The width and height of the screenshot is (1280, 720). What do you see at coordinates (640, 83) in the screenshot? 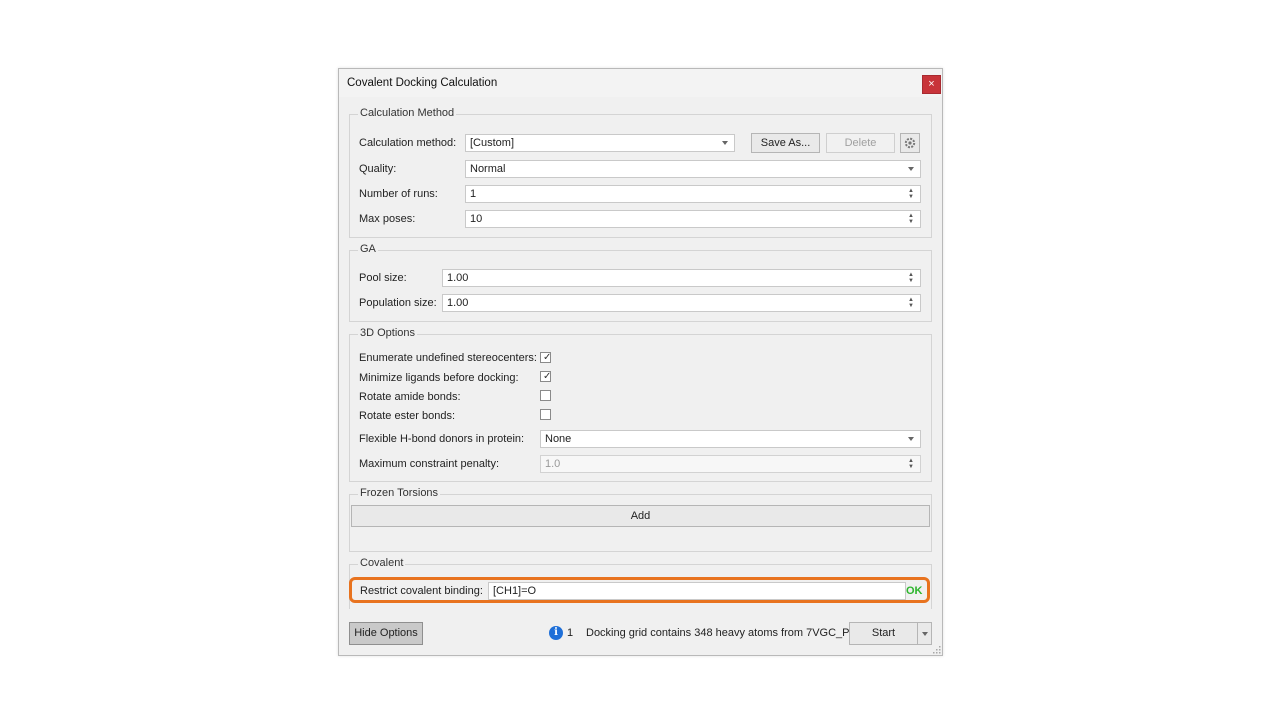
I see `title-bar: Covalent Docking Calculation ×` at bounding box center [640, 83].